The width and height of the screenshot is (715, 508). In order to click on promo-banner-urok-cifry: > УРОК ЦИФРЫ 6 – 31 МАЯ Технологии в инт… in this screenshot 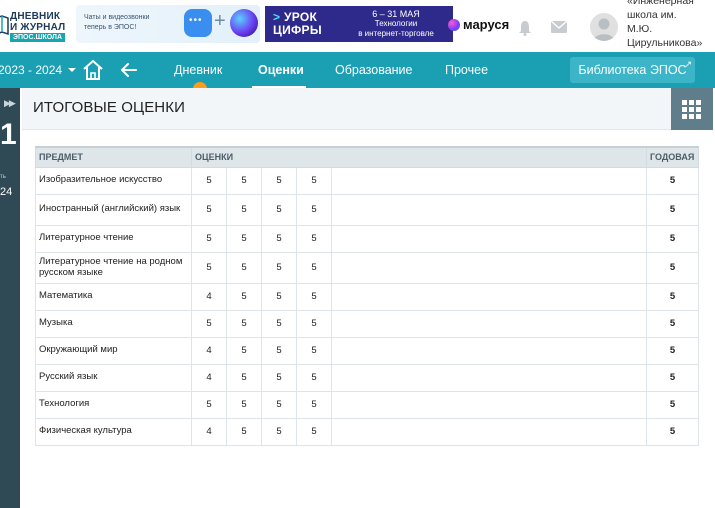, I will do `click(359, 24)`.